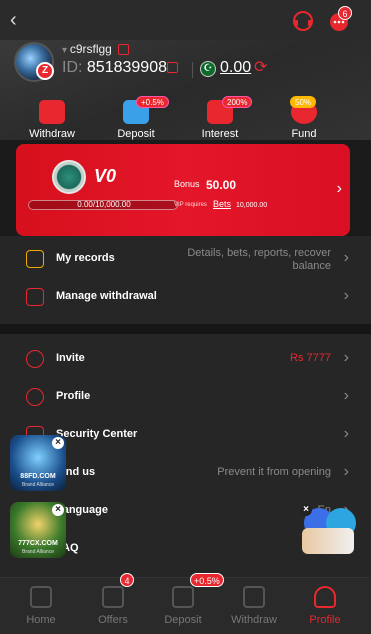  What do you see at coordinates (35, 297) in the screenshot?
I see `withdrawal-card-icon` at bounding box center [35, 297].